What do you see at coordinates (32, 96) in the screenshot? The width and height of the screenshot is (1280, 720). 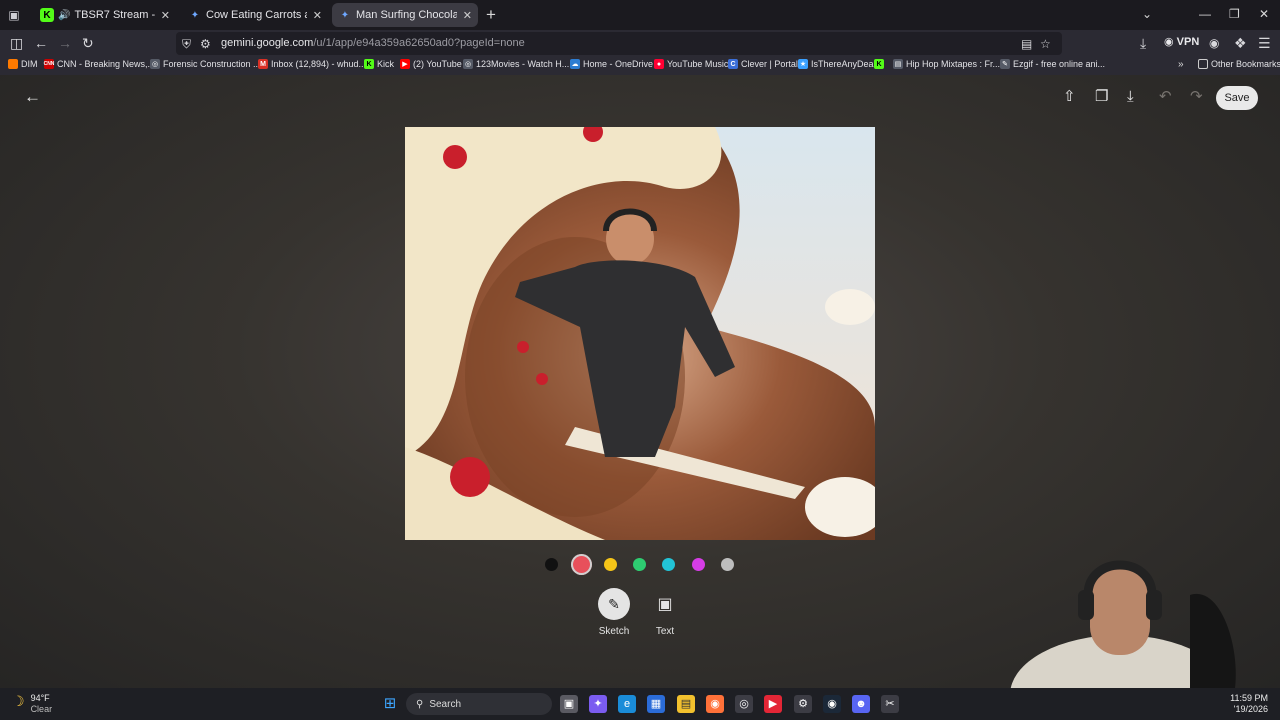 I see `back-arrow-icon: ←` at bounding box center [32, 96].